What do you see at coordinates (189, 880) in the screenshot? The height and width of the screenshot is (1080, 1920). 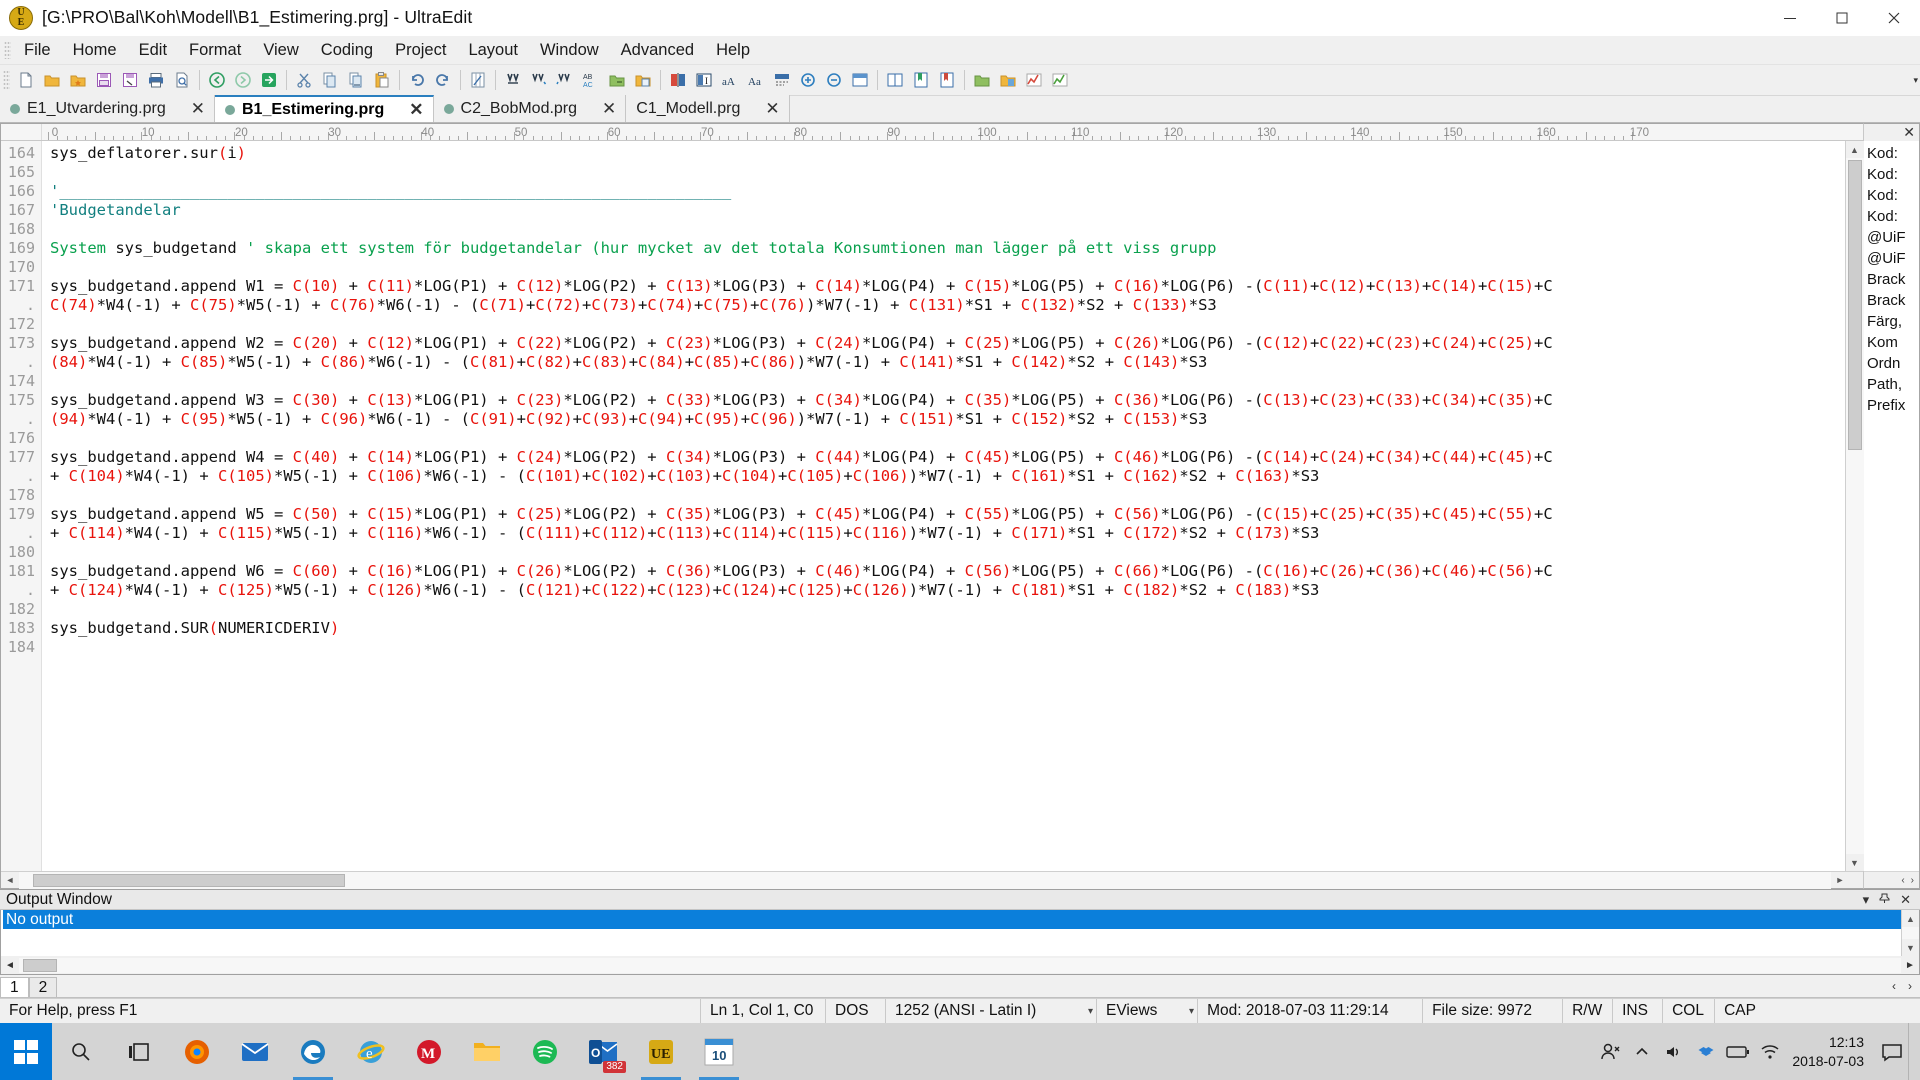 I see `hscroll-thumb` at bounding box center [189, 880].